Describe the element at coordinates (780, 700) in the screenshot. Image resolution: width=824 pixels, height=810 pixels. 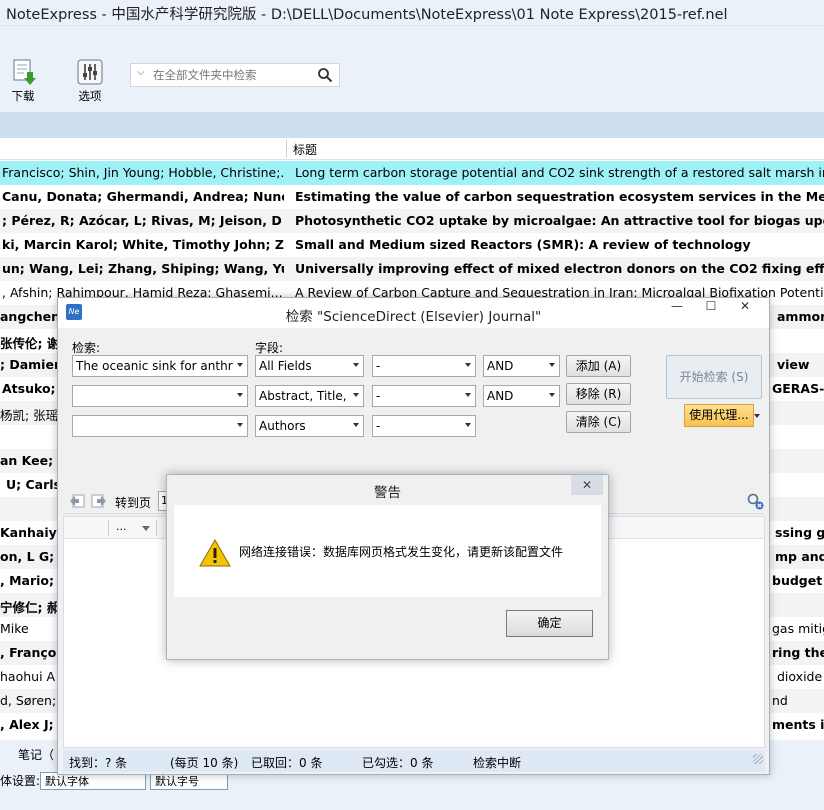
I see `row-title-fragment: nd` at that location.